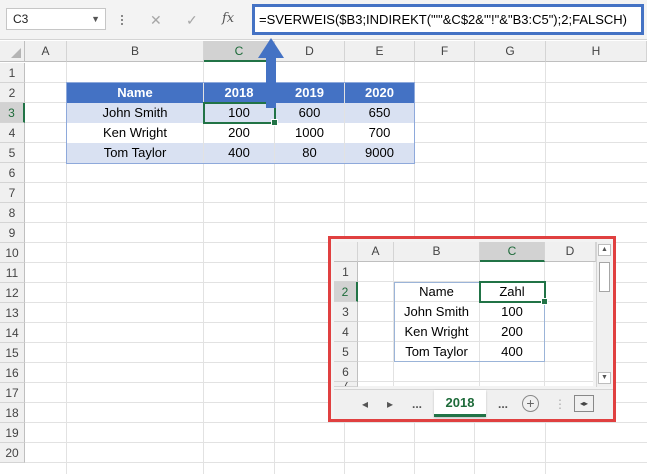 The image size is (647, 474). I want to click on scroll-thumb, so click(604, 277).